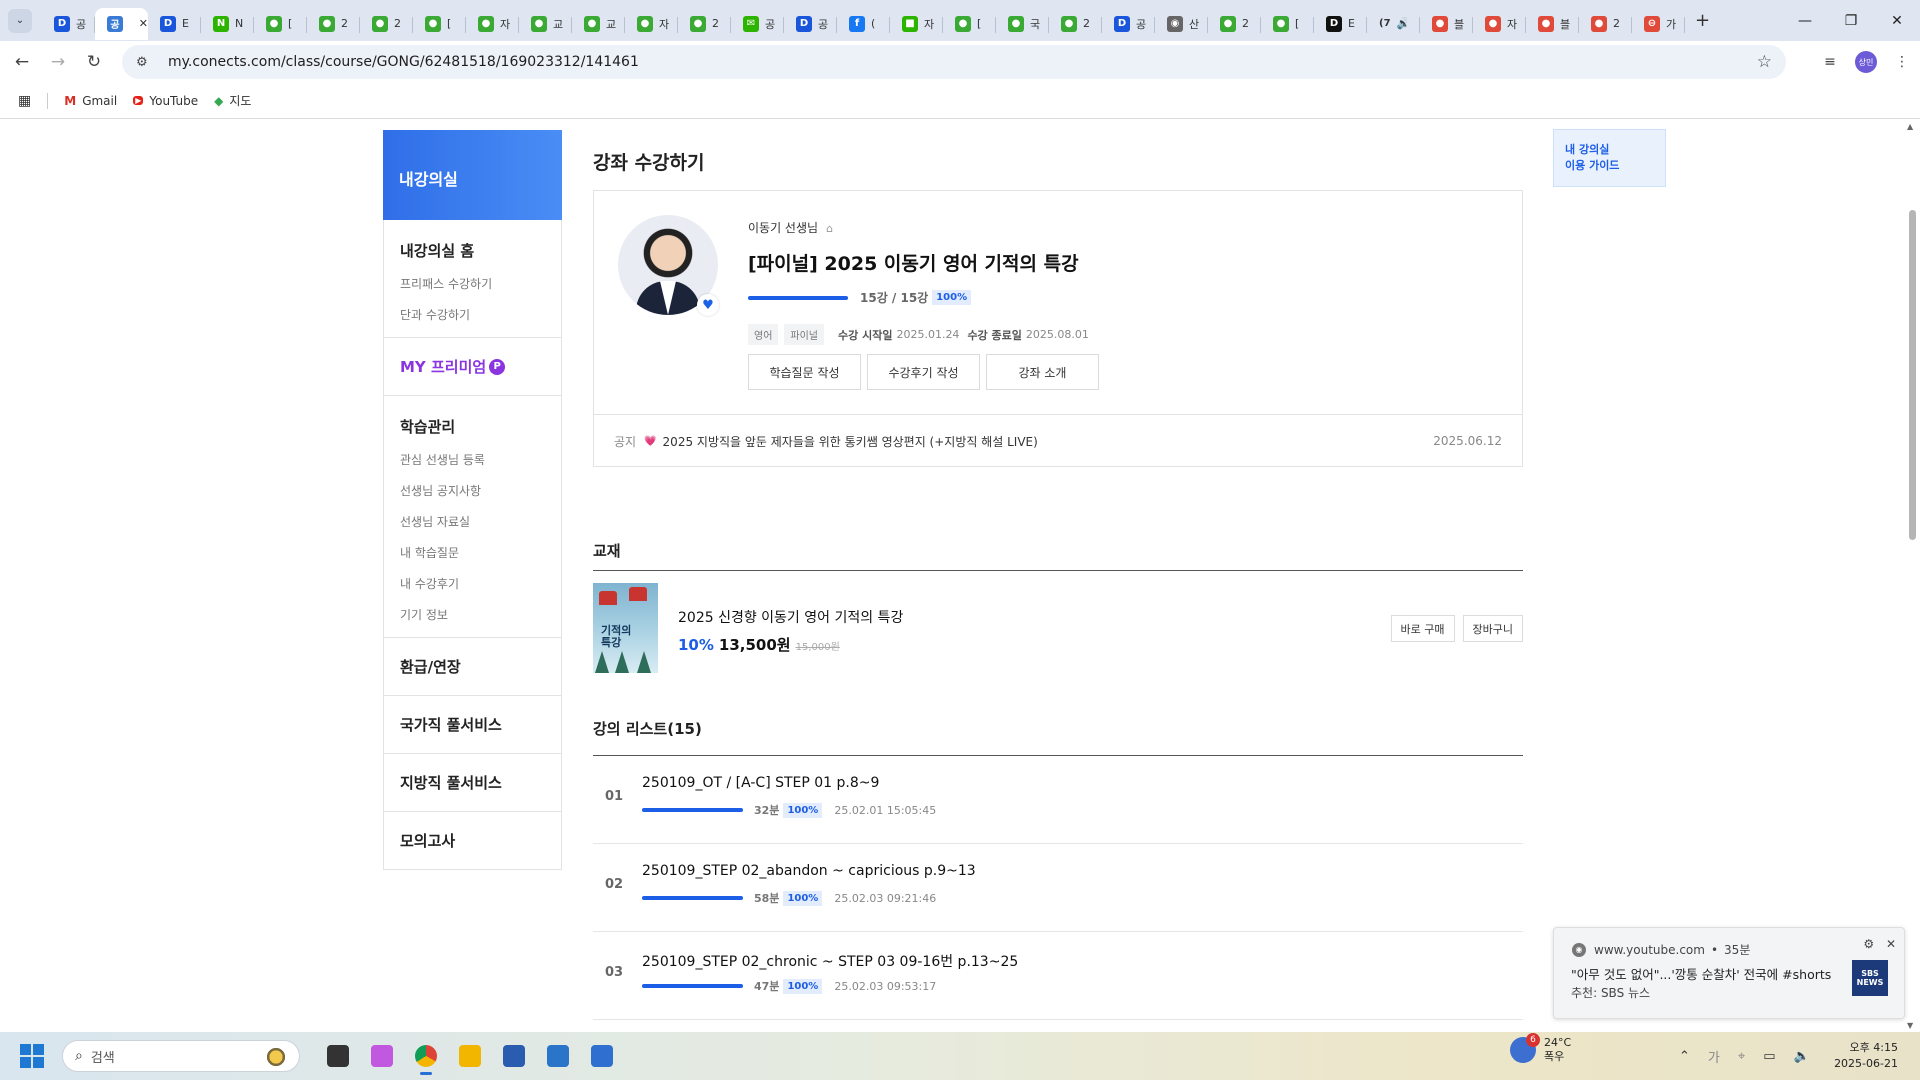 The image size is (1920, 1080). What do you see at coordinates (232, 100) in the screenshot?
I see `bookmark-maps: ◆ 지도` at bounding box center [232, 100].